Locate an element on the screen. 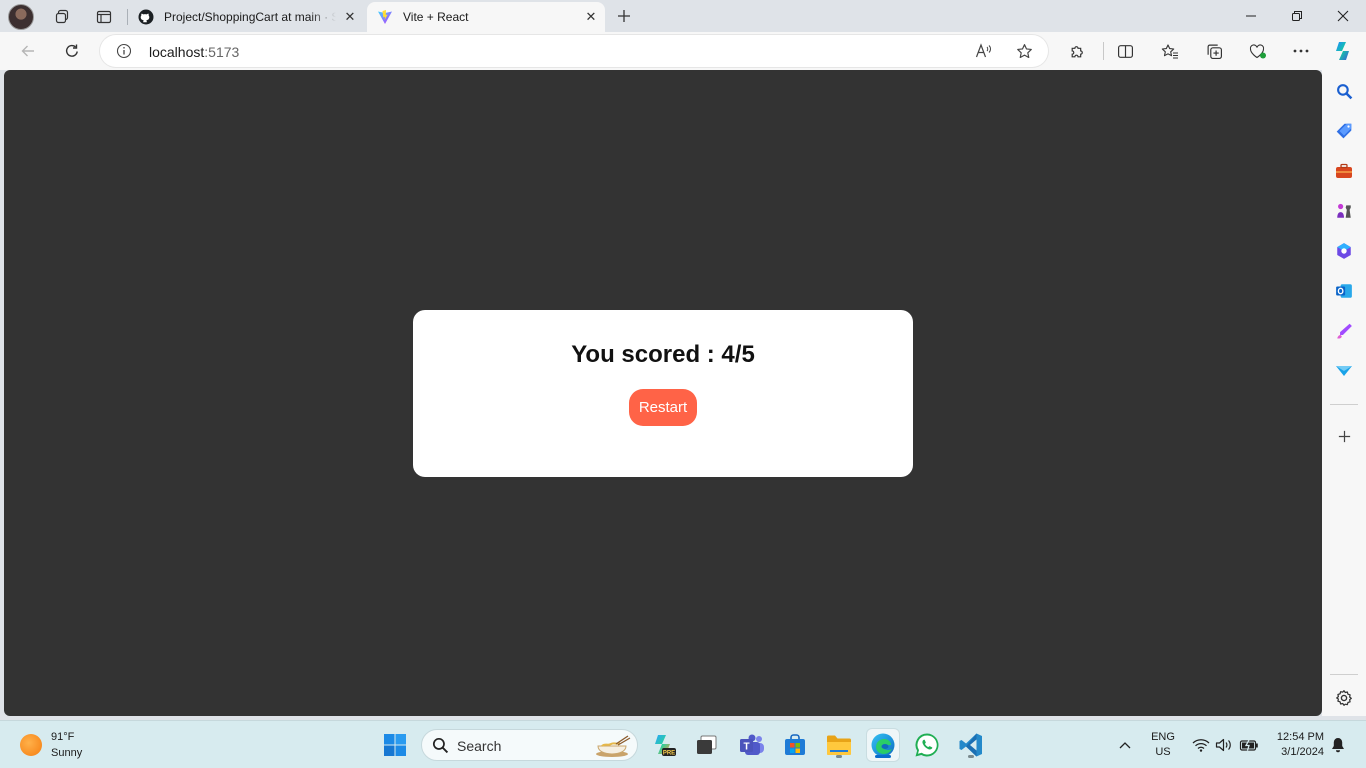 This screenshot has height=768, width=1366. shopping-tag-icon is located at coordinates (1344, 131).